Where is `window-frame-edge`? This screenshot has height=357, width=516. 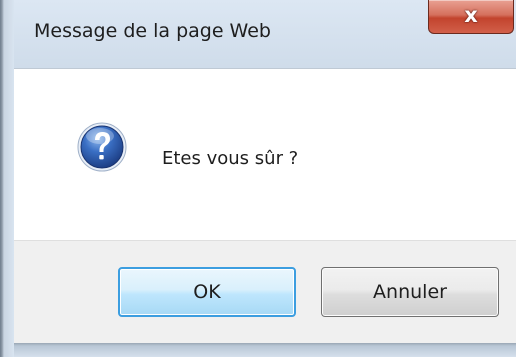 window-frame-edge is located at coordinates (7, 178).